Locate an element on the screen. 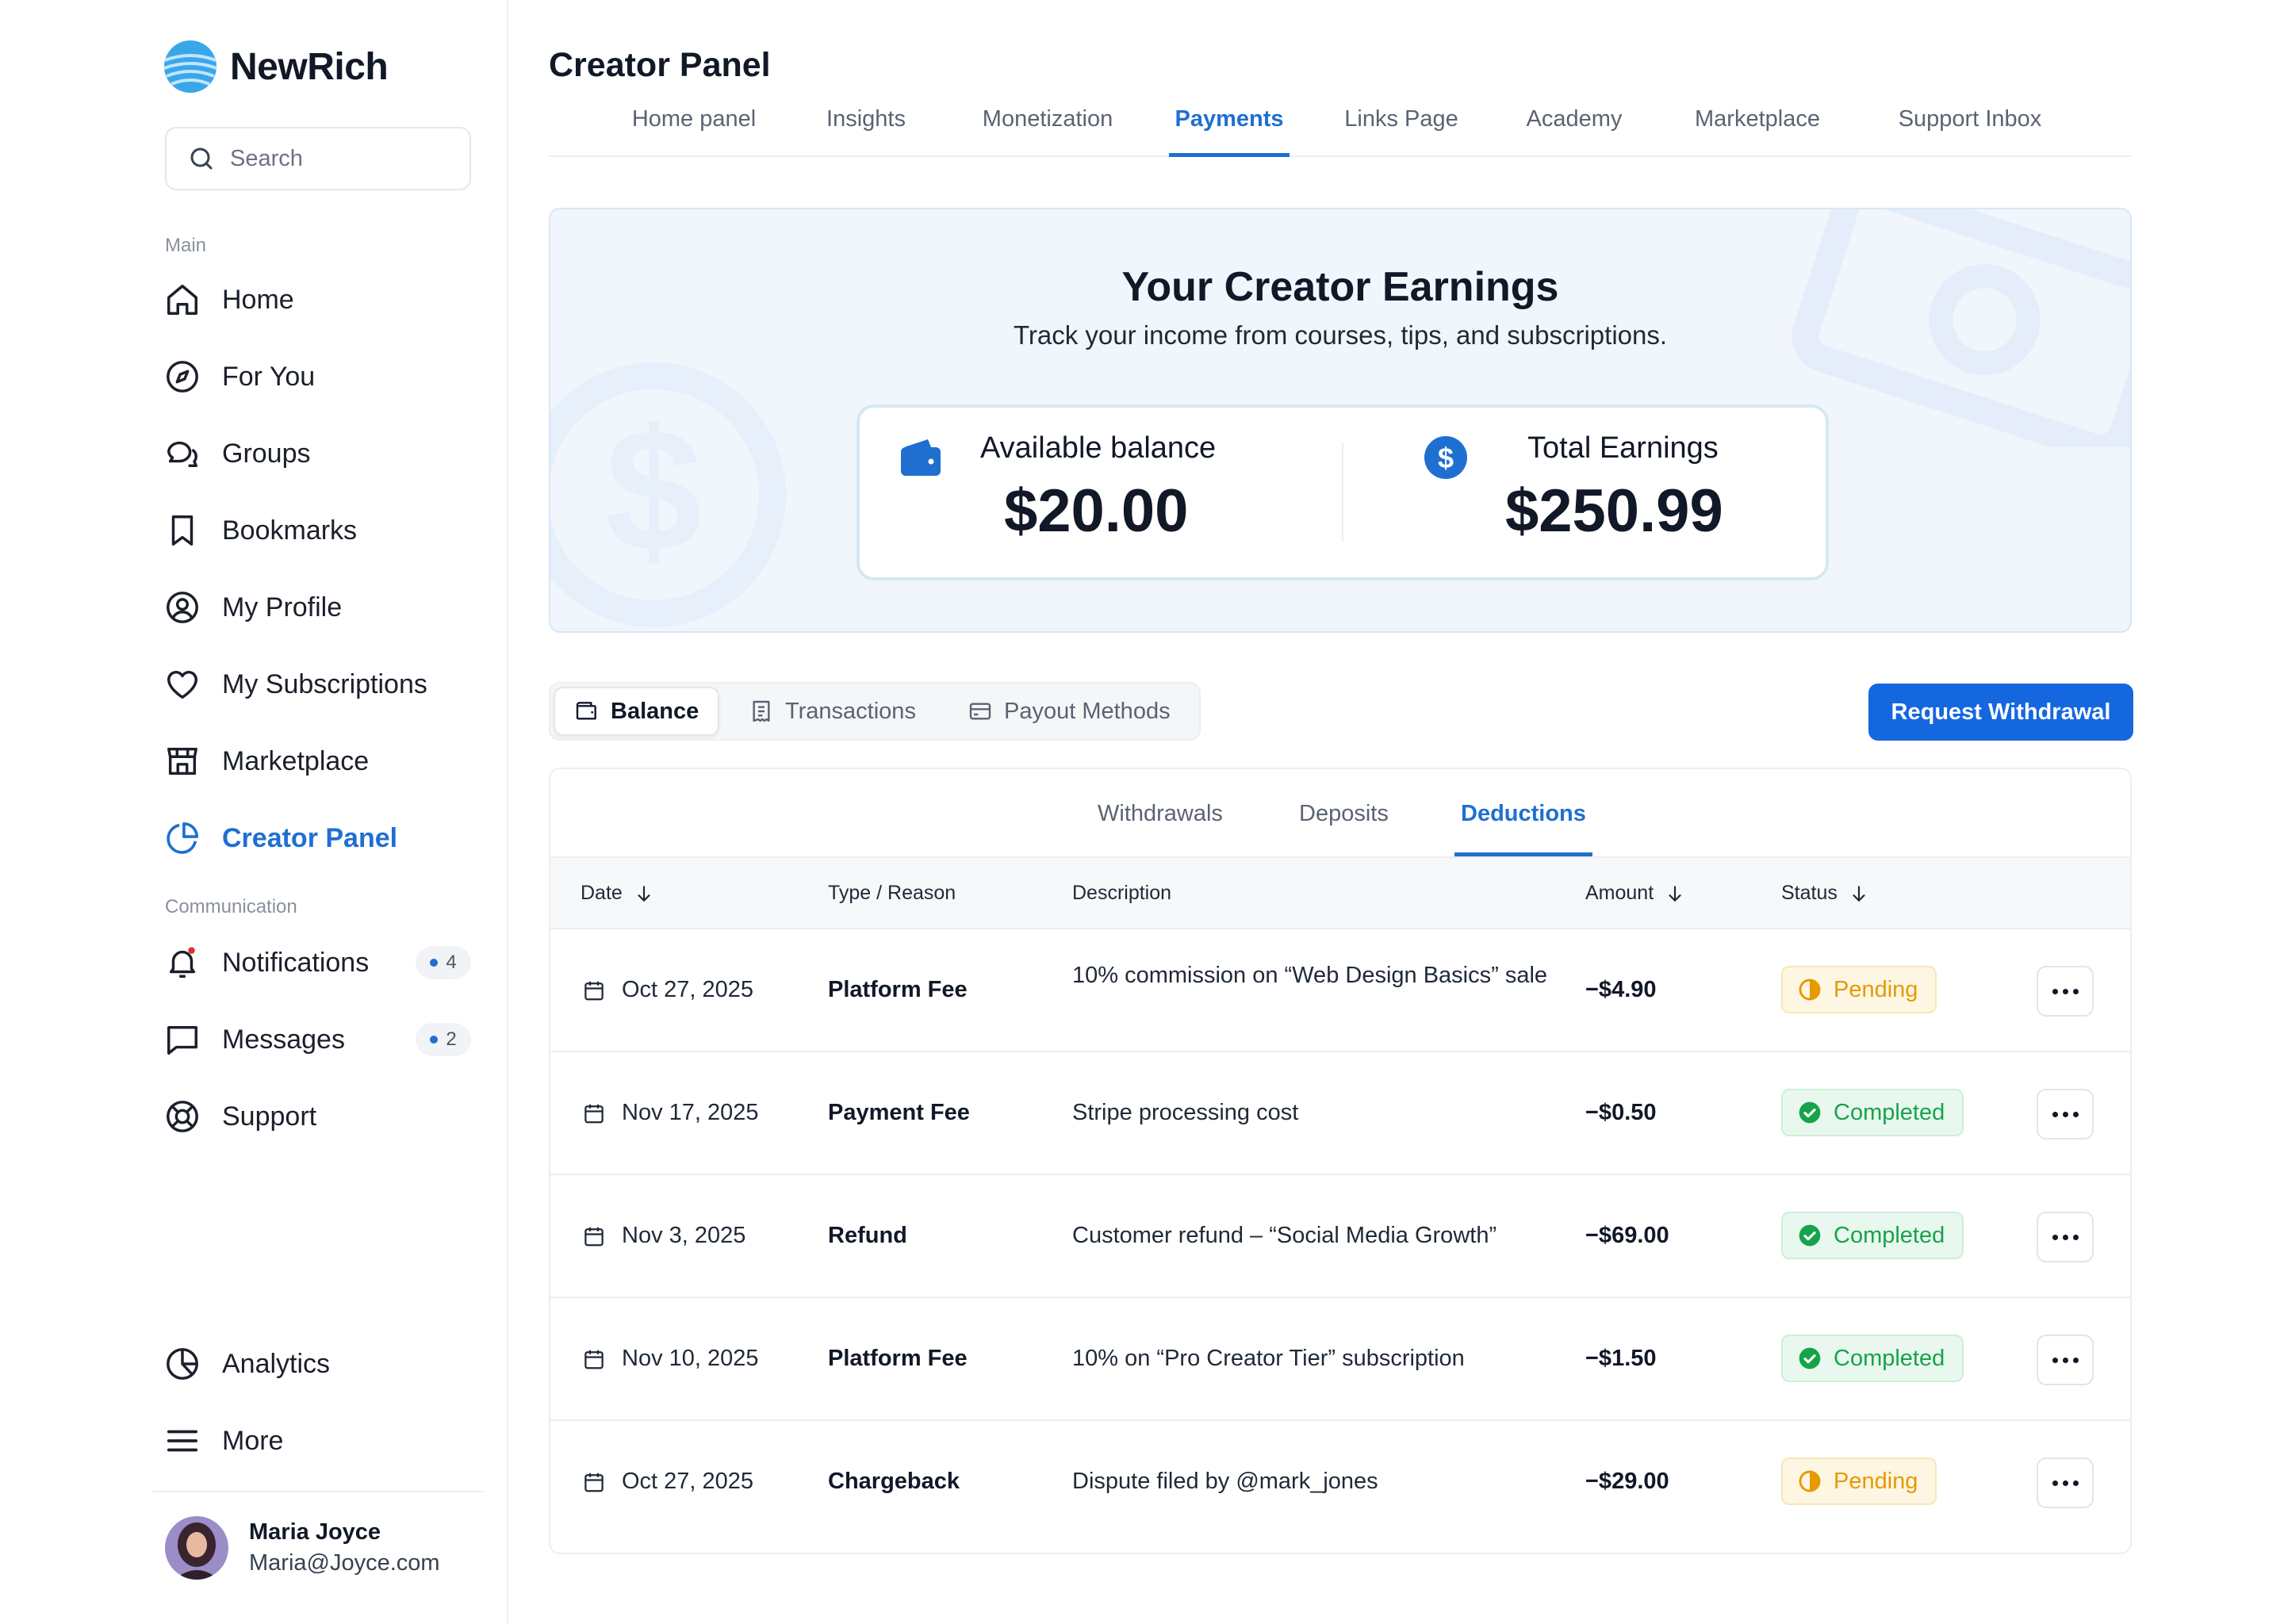 The height and width of the screenshot is (1624, 2284). tab-links-page: Links Page is located at coordinates (1401, 127).